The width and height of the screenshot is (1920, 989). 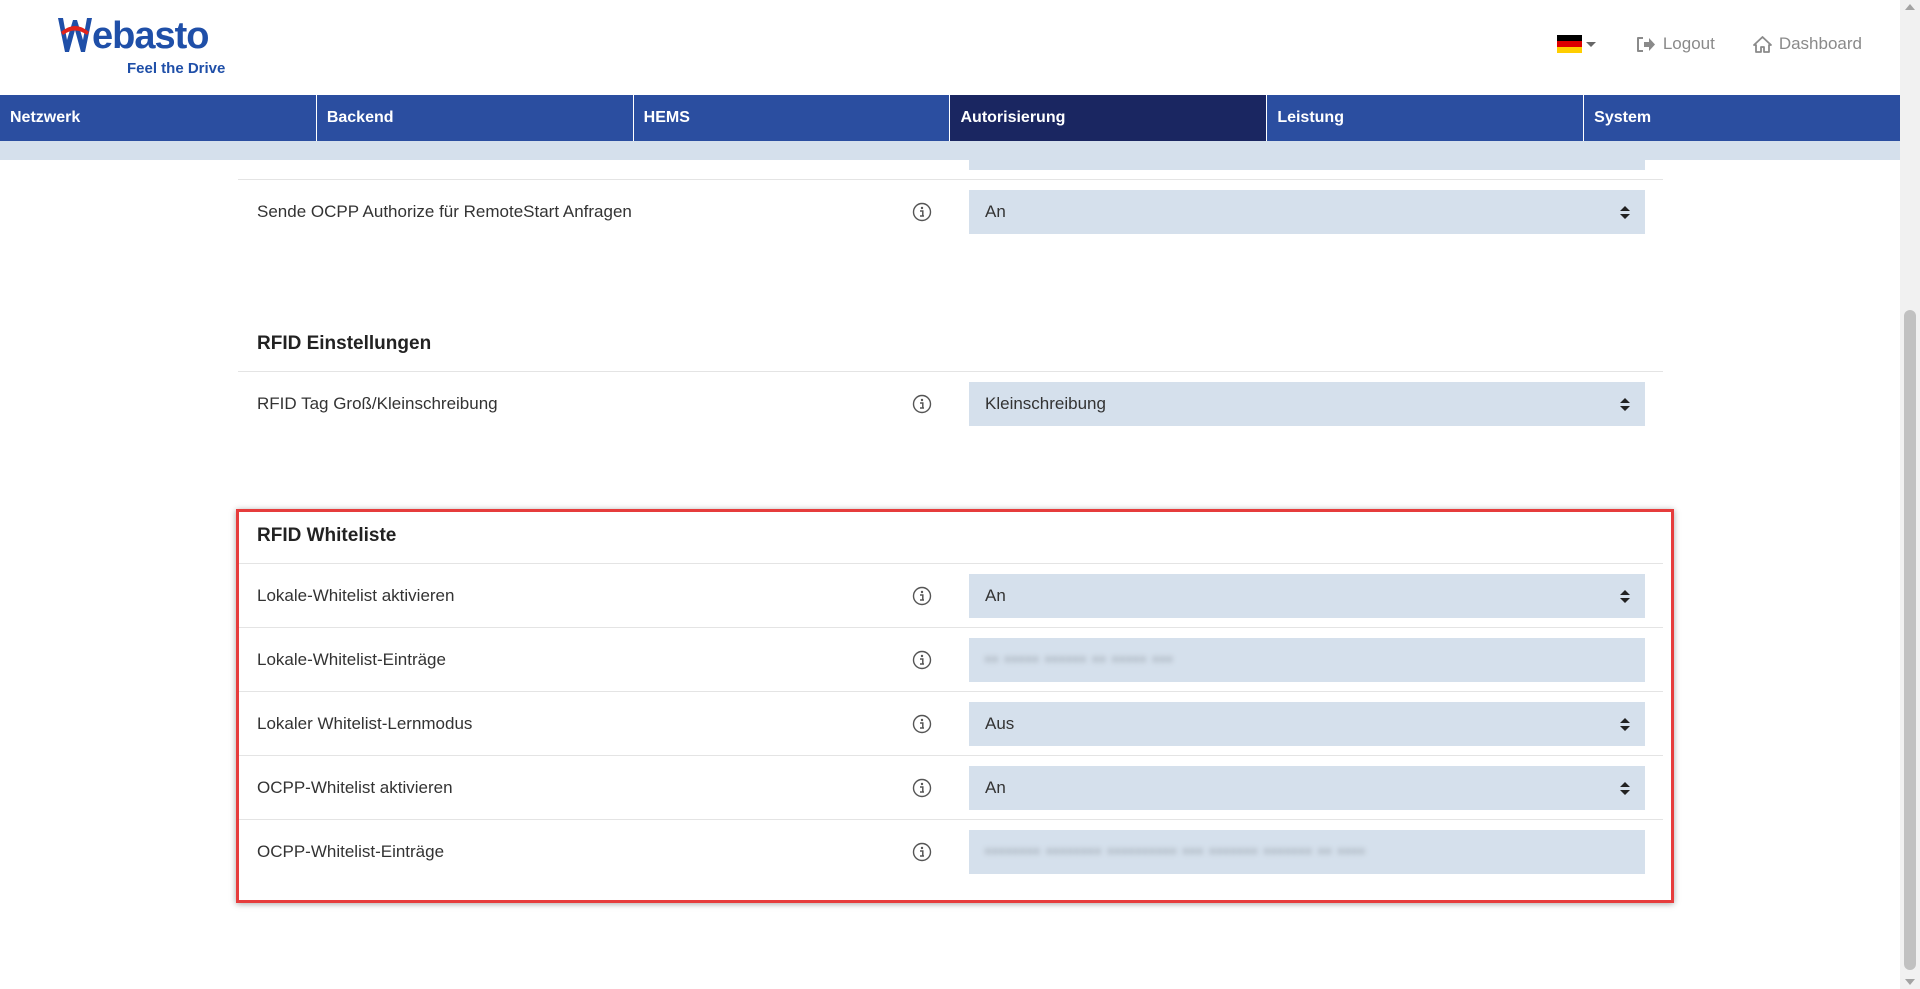 What do you see at coordinates (1307, 724) in the screenshot?
I see `local-whitelist-learn-mode-select: Aus` at bounding box center [1307, 724].